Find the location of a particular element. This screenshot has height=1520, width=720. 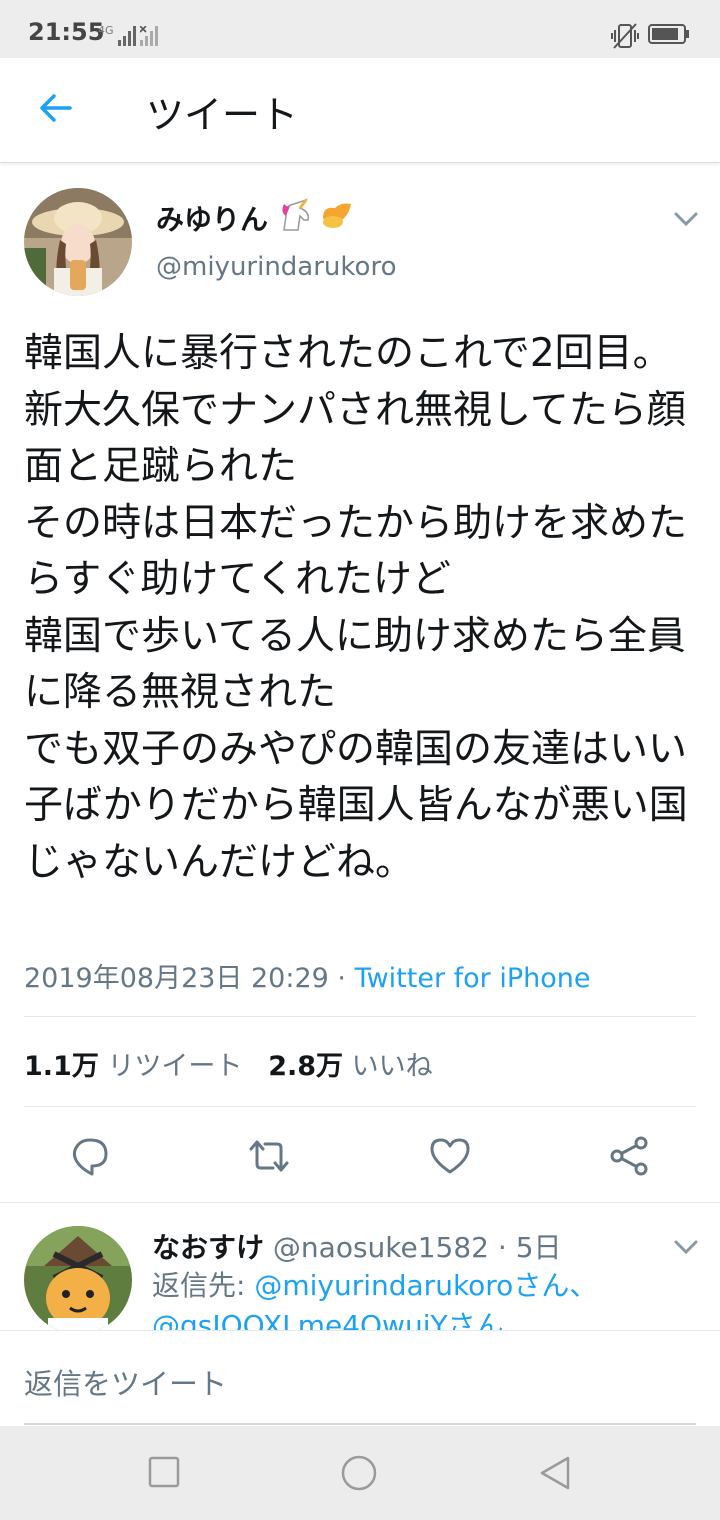

retweets-label: リツイート is located at coordinates (175, 1066).